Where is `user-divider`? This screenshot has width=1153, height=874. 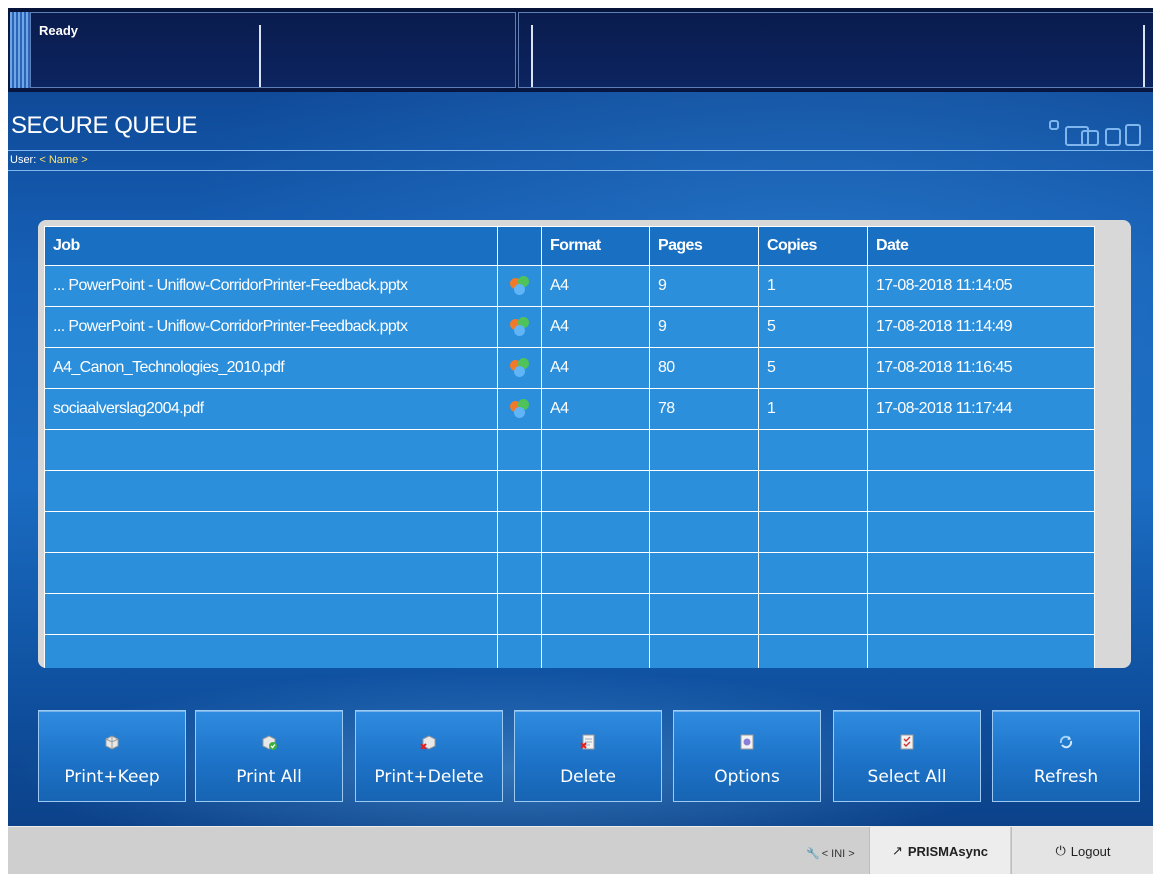 user-divider is located at coordinates (580, 170).